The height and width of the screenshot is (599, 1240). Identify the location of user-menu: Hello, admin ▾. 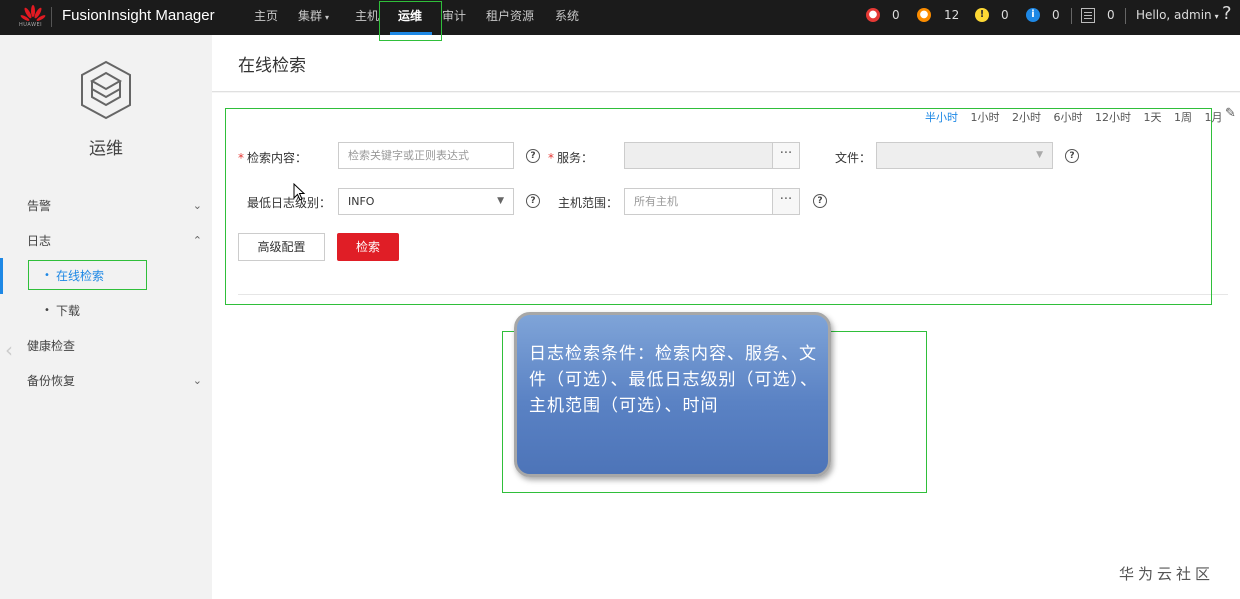
(1177, 15).